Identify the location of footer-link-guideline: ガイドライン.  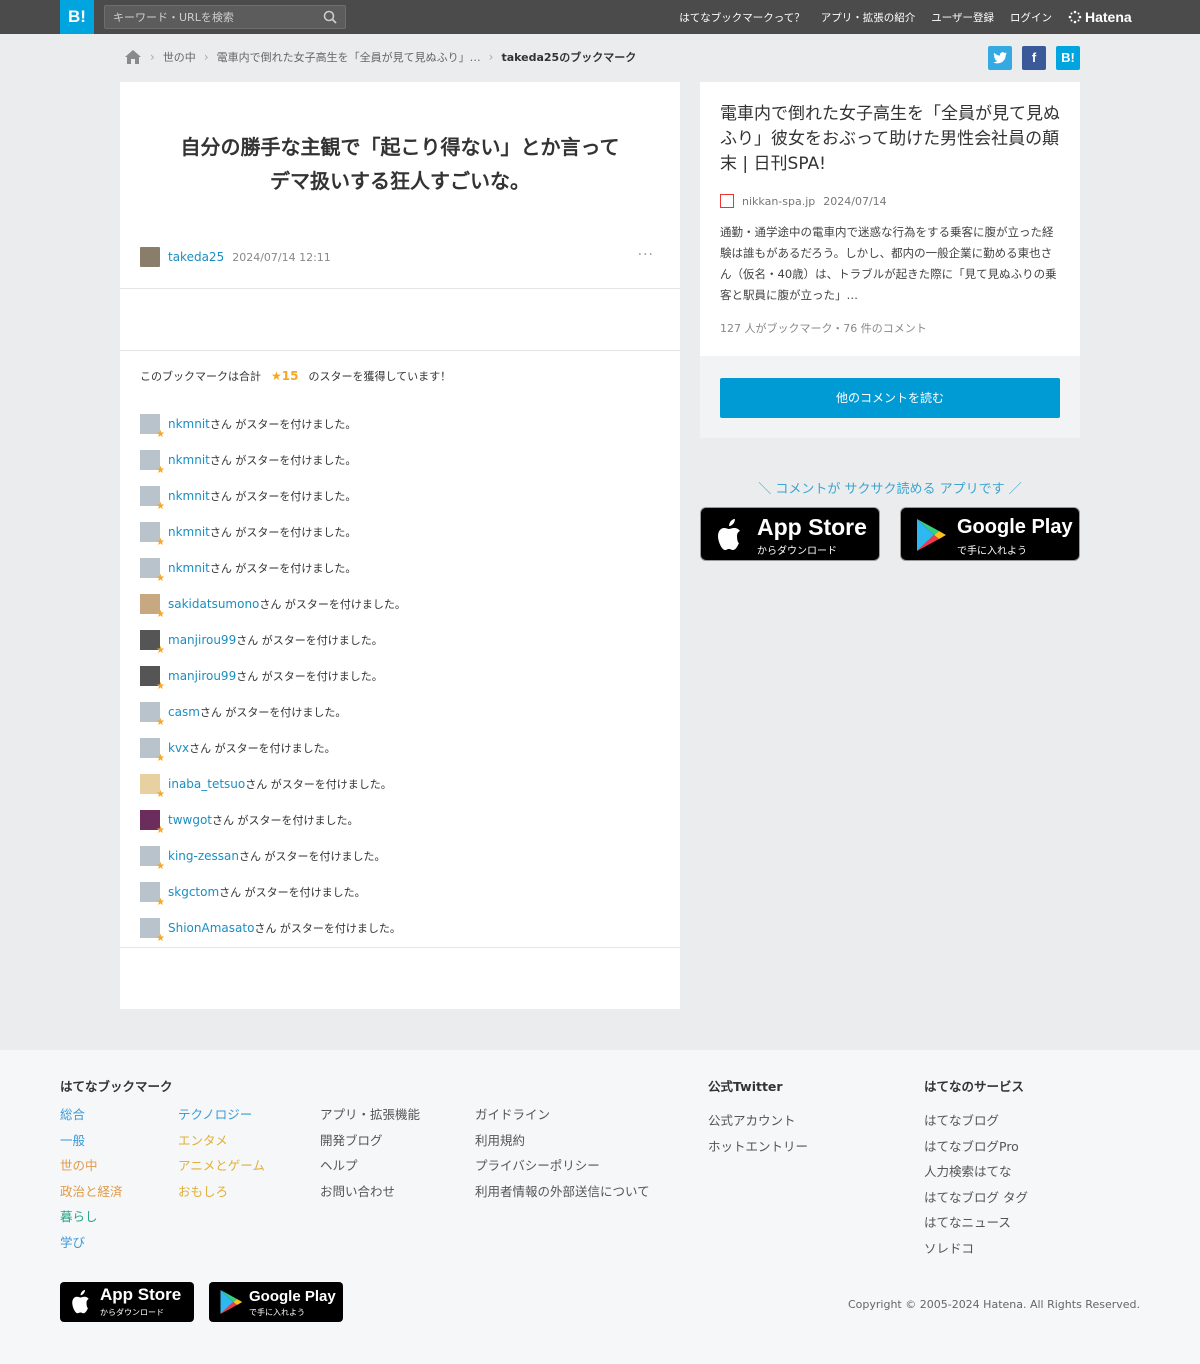
(562, 1115).